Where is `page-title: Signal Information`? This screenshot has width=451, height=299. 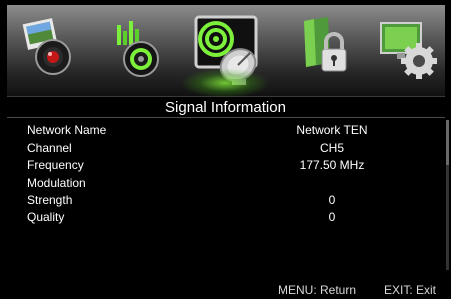 page-title: Signal Information is located at coordinates (225, 107).